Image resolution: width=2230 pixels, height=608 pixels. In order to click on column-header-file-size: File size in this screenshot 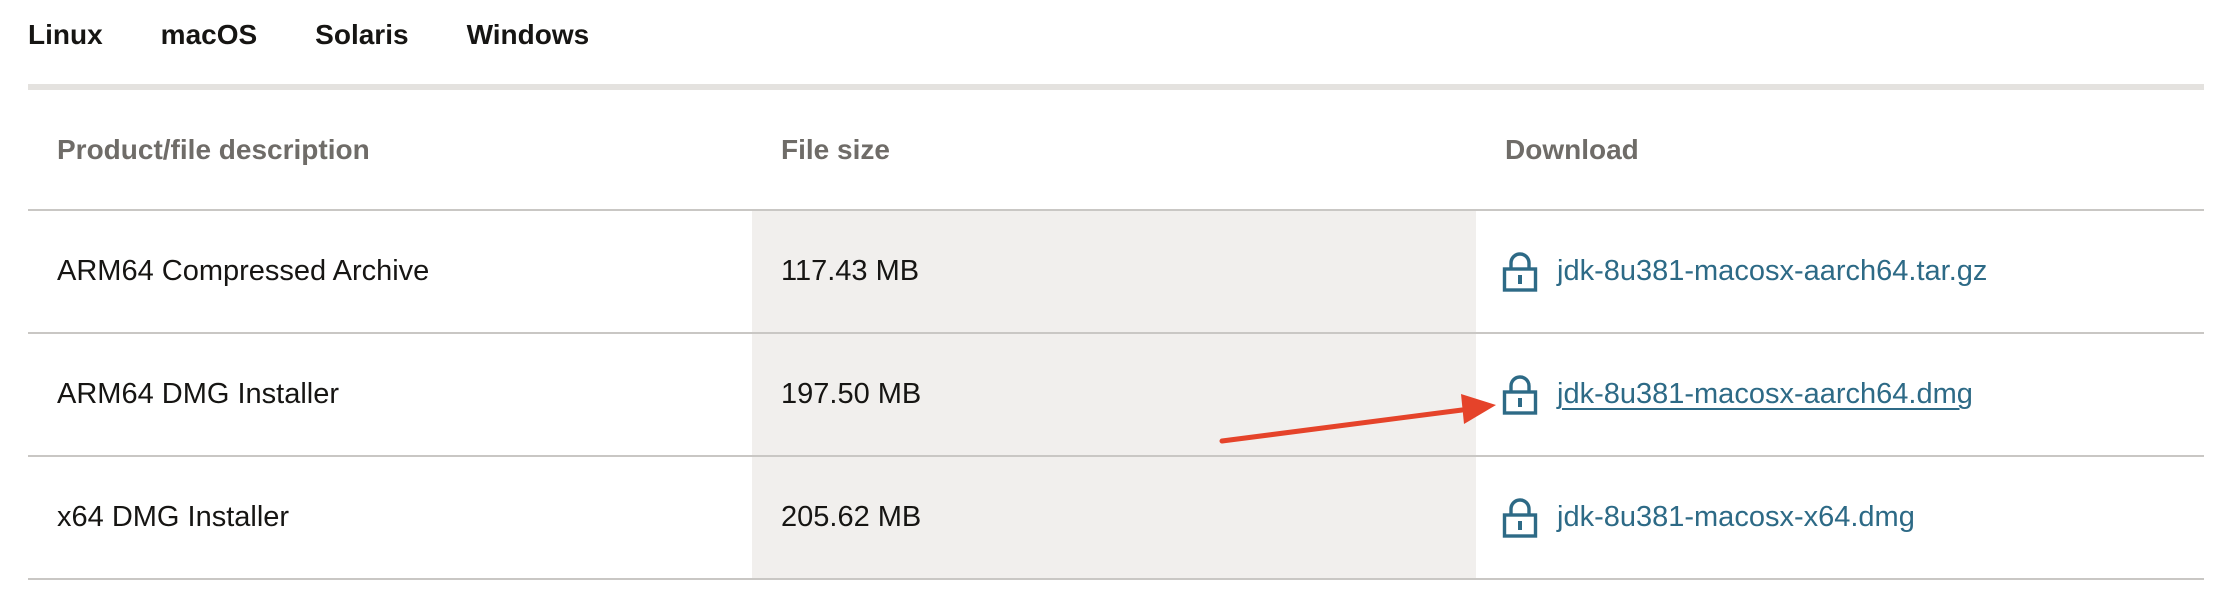, I will do `click(835, 149)`.